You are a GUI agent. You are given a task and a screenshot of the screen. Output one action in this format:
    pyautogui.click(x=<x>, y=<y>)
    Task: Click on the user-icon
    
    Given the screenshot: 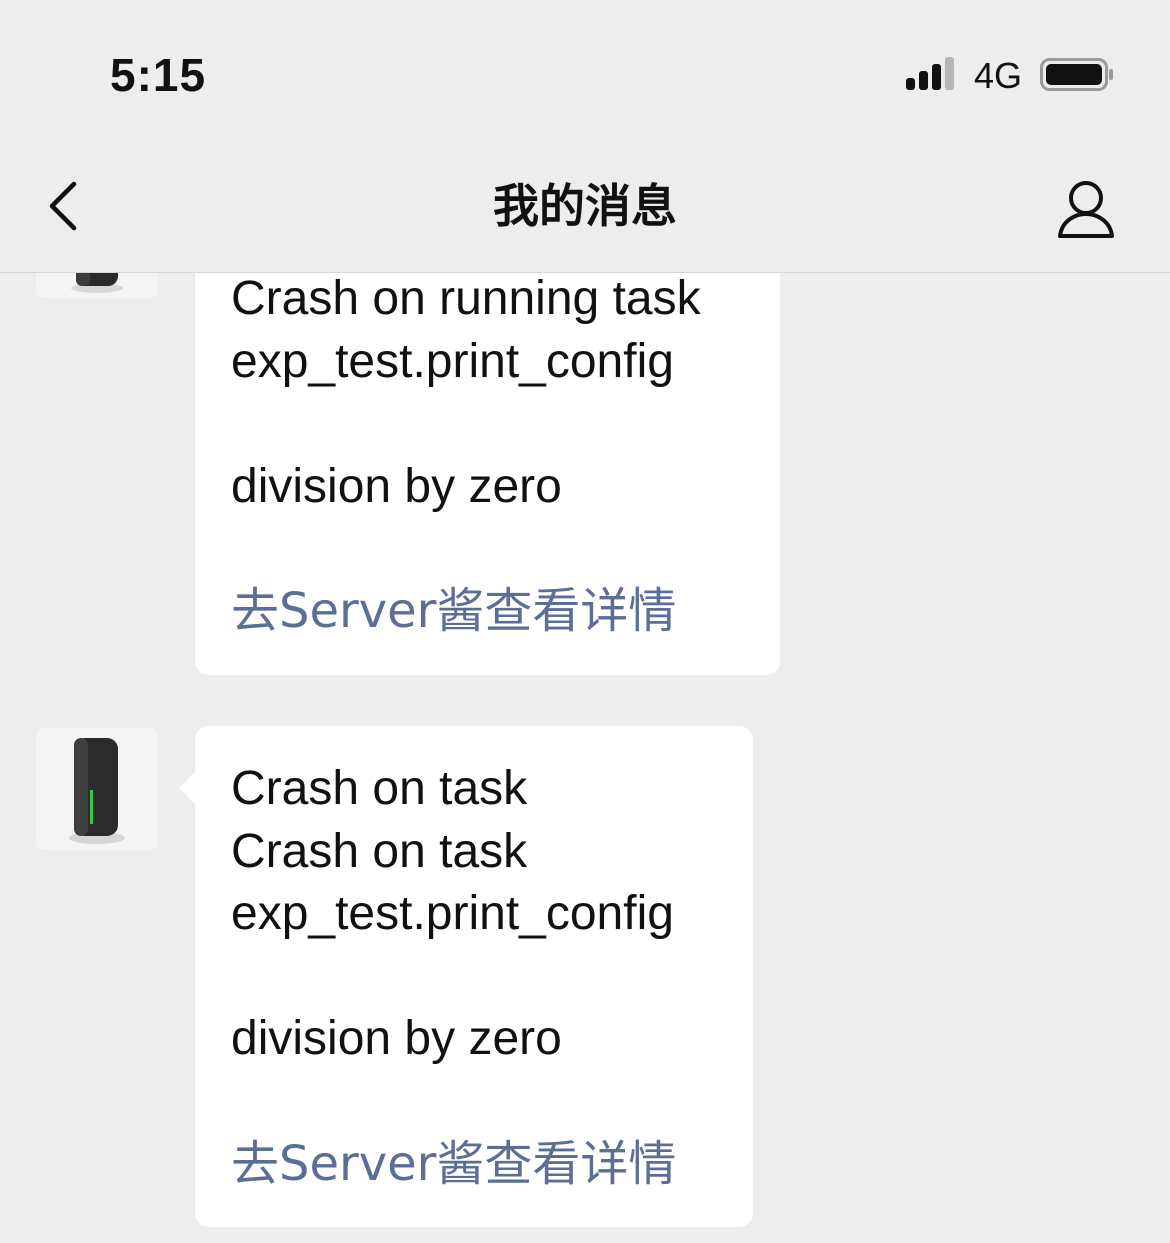 What is the action you would take?
    pyautogui.click(x=1086, y=209)
    